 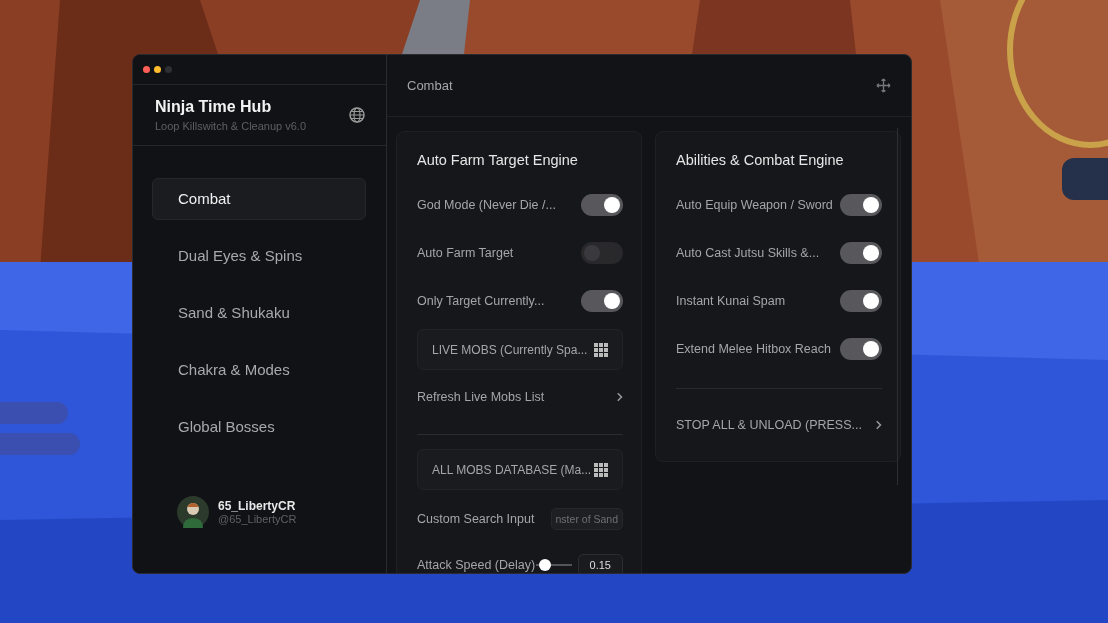 What do you see at coordinates (476, 565) in the screenshot?
I see `slider-label: Attack Speed (Delay)` at bounding box center [476, 565].